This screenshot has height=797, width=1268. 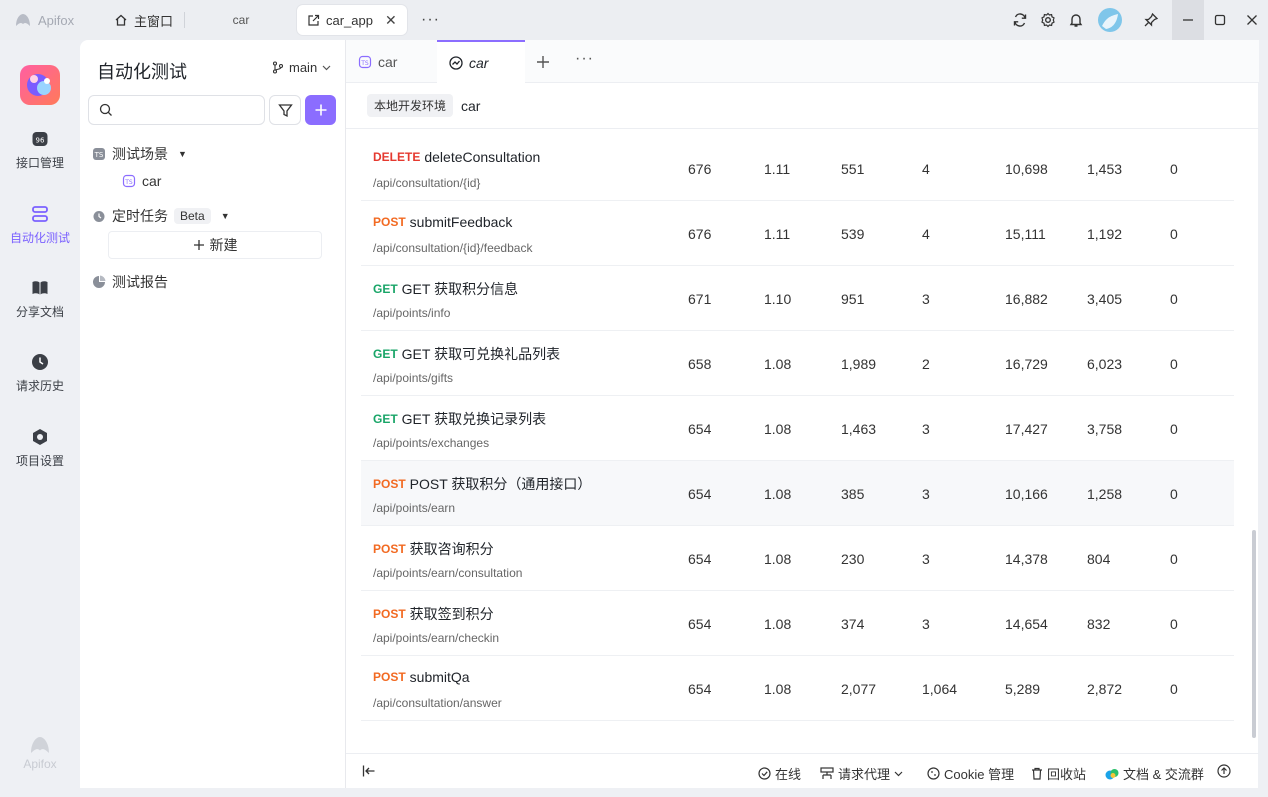 I want to click on plus-icon, so click(x=198, y=245).